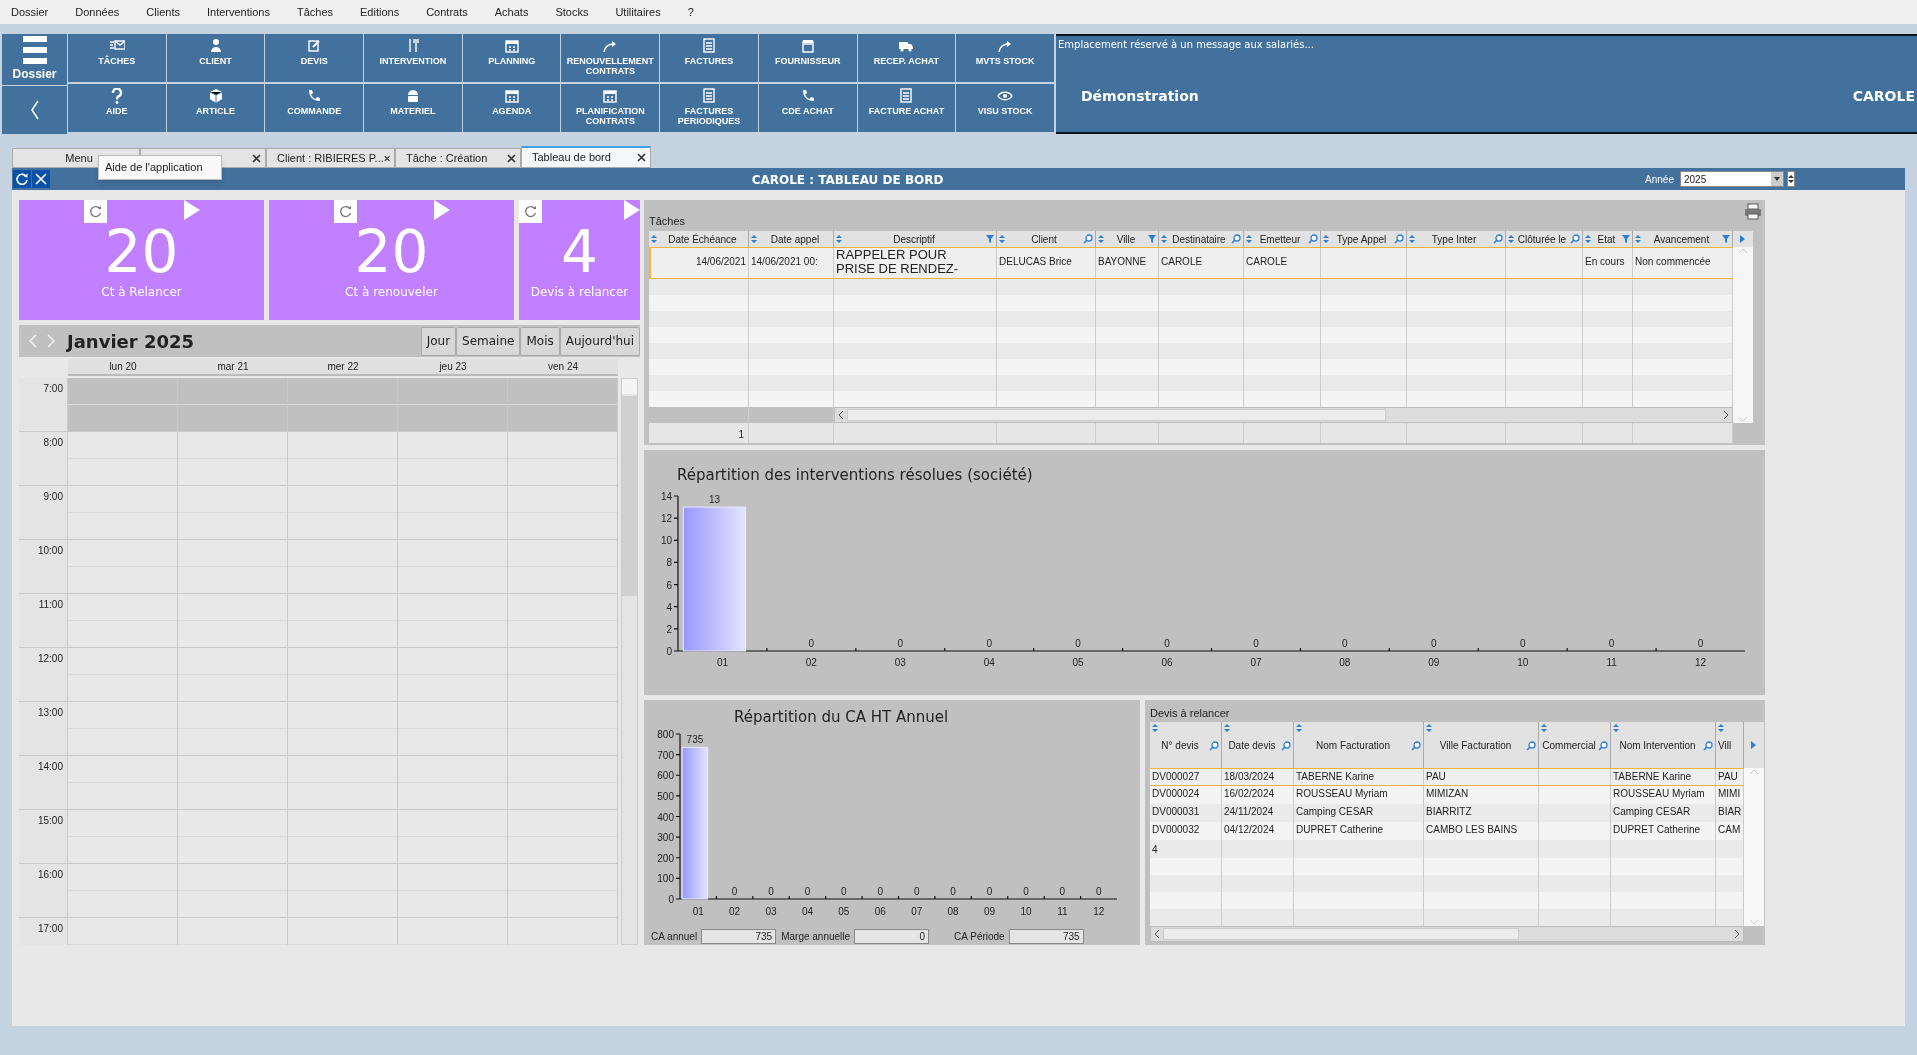 The image size is (1917, 1055). I want to click on time-label: 17:00, so click(50, 928).